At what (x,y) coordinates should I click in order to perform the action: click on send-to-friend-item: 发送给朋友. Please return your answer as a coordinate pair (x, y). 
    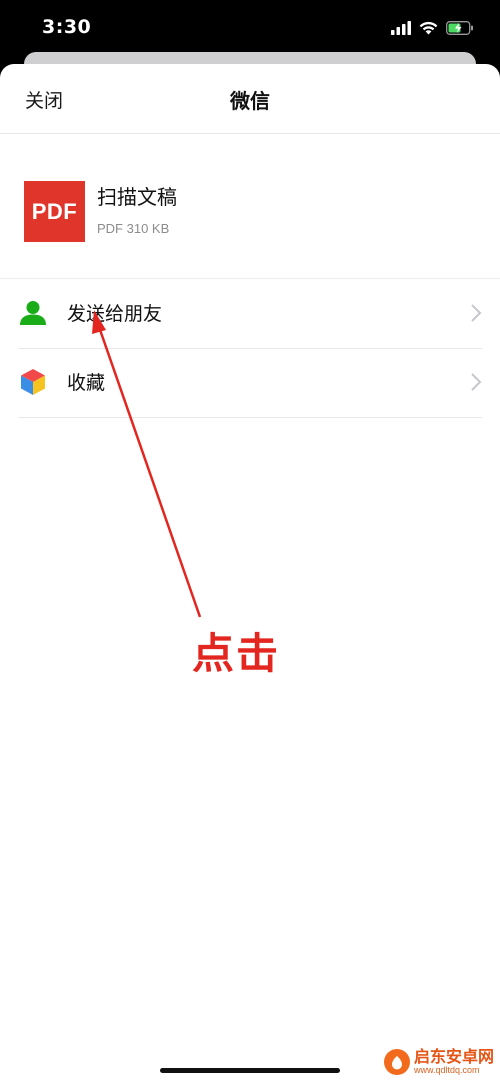
    Looking at the image, I should click on (250, 314).